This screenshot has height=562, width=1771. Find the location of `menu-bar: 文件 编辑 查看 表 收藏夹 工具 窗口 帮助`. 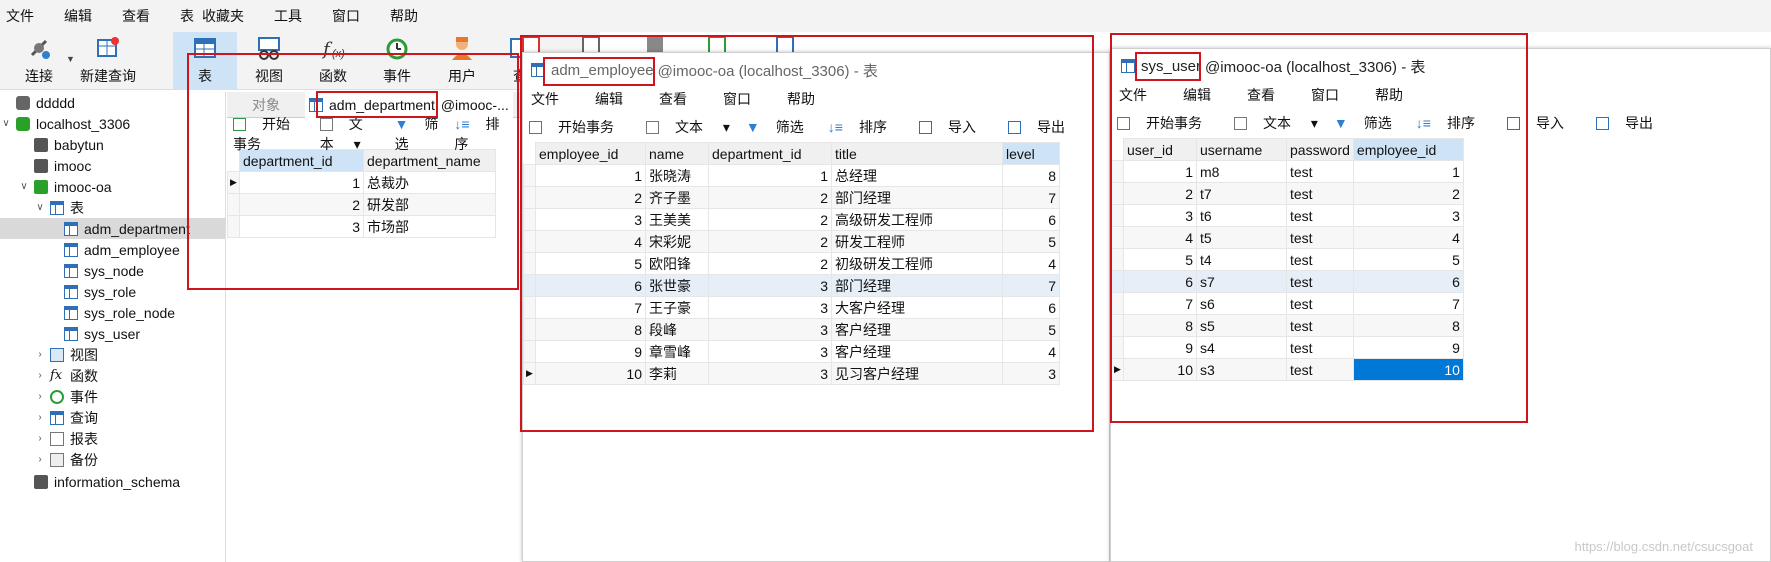

menu-bar: 文件 编辑 查看 表 收藏夹 工具 窗口 帮助 is located at coordinates (885, 16).